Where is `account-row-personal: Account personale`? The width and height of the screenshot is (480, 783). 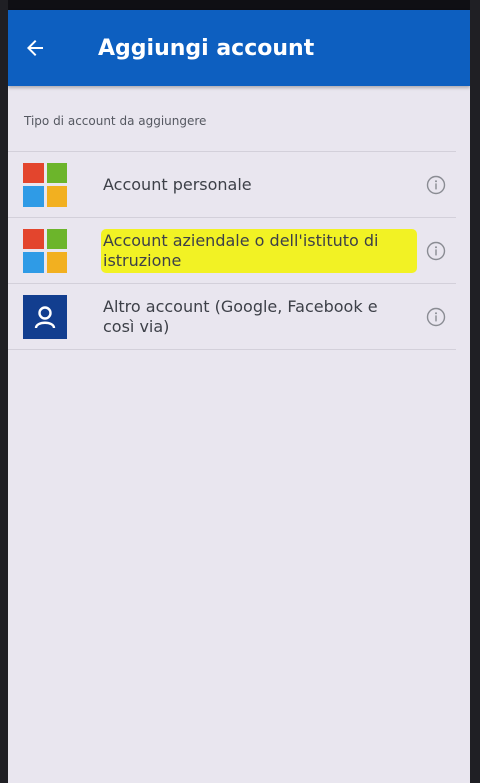 account-row-personal: Account personale is located at coordinates (232, 185).